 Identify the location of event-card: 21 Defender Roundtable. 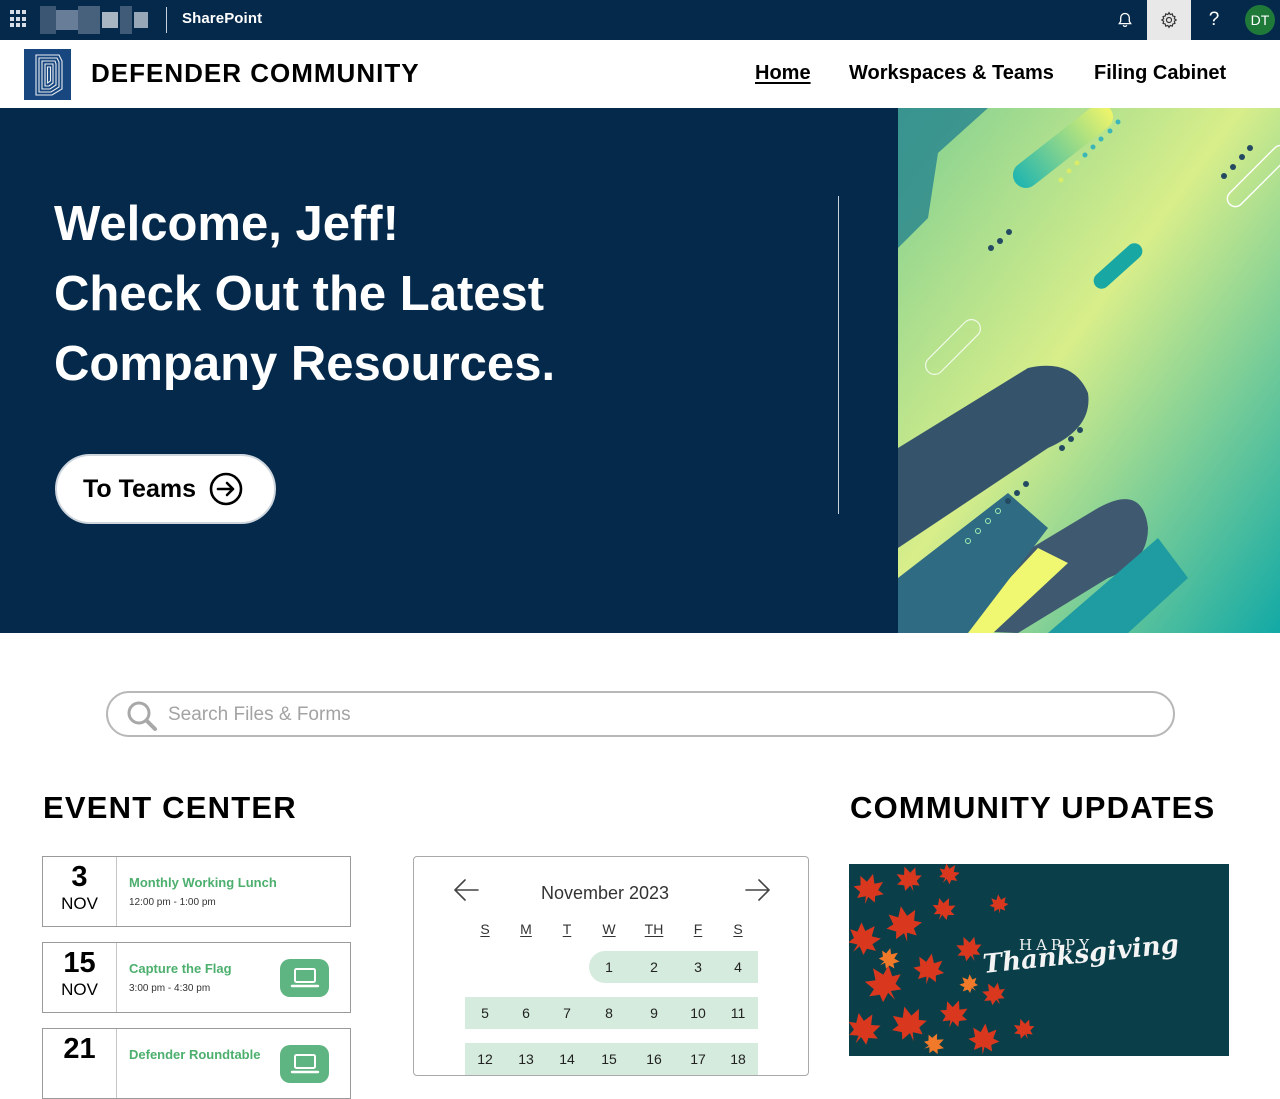
(196, 1063).